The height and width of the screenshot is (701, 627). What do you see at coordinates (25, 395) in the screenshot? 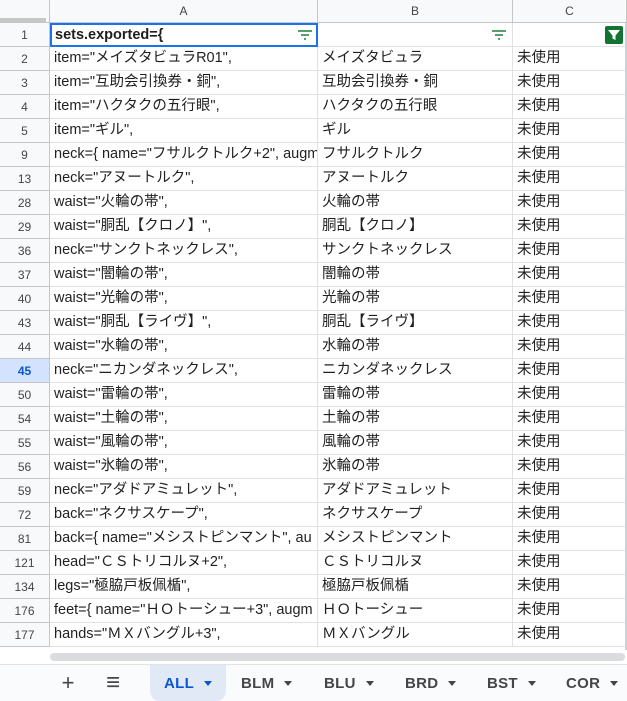
I see `row-number: 50` at bounding box center [25, 395].